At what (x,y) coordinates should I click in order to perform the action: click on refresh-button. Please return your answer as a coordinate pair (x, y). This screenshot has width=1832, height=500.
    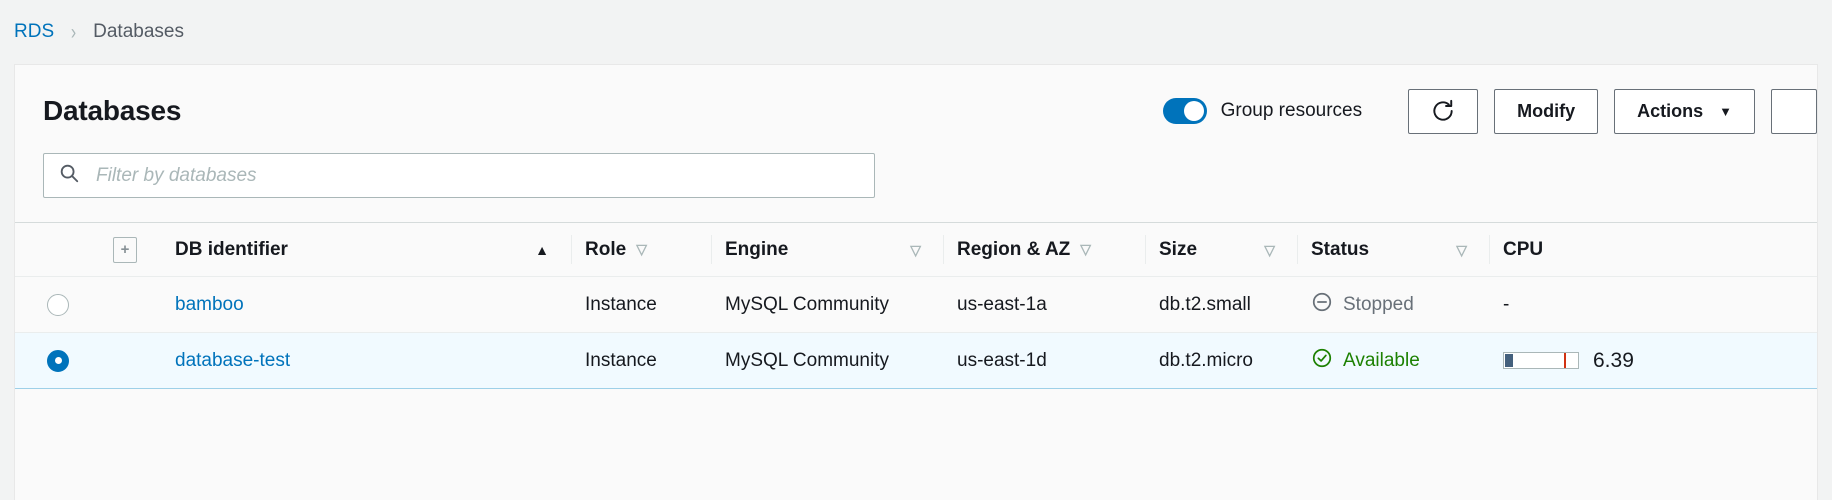
    Looking at the image, I should click on (1443, 111).